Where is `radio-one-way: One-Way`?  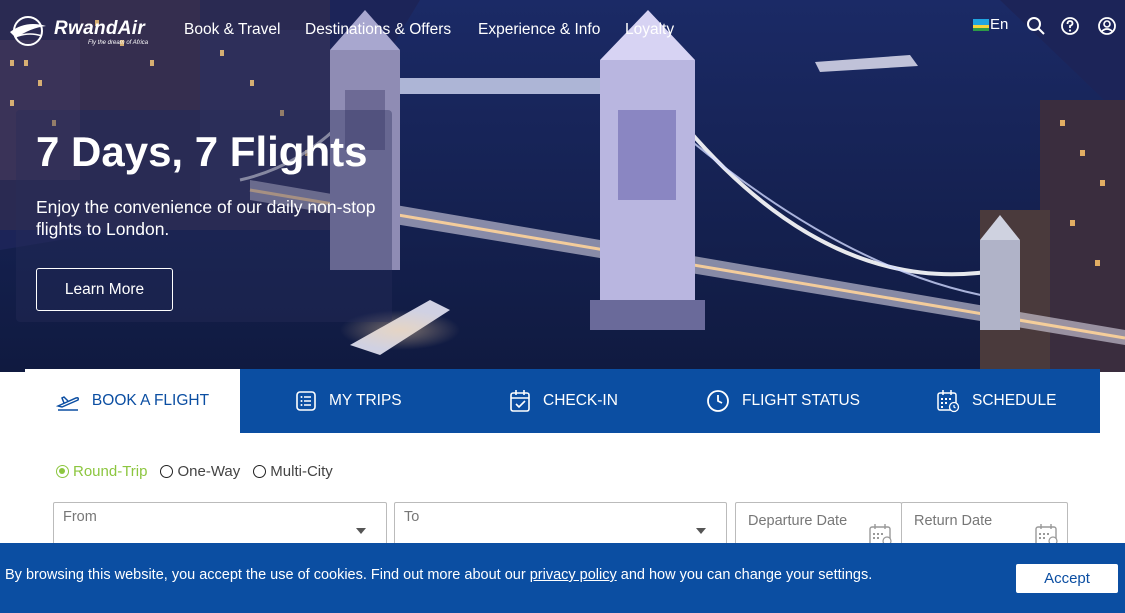
radio-one-way: One-Way is located at coordinates (200, 471).